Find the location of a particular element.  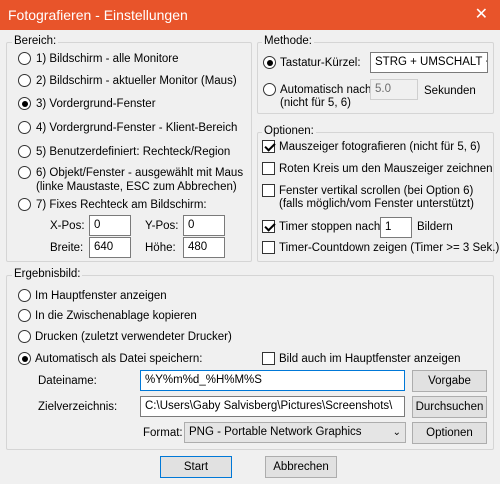

abbrechen-button: Abbrechen is located at coordinates (301, 467).